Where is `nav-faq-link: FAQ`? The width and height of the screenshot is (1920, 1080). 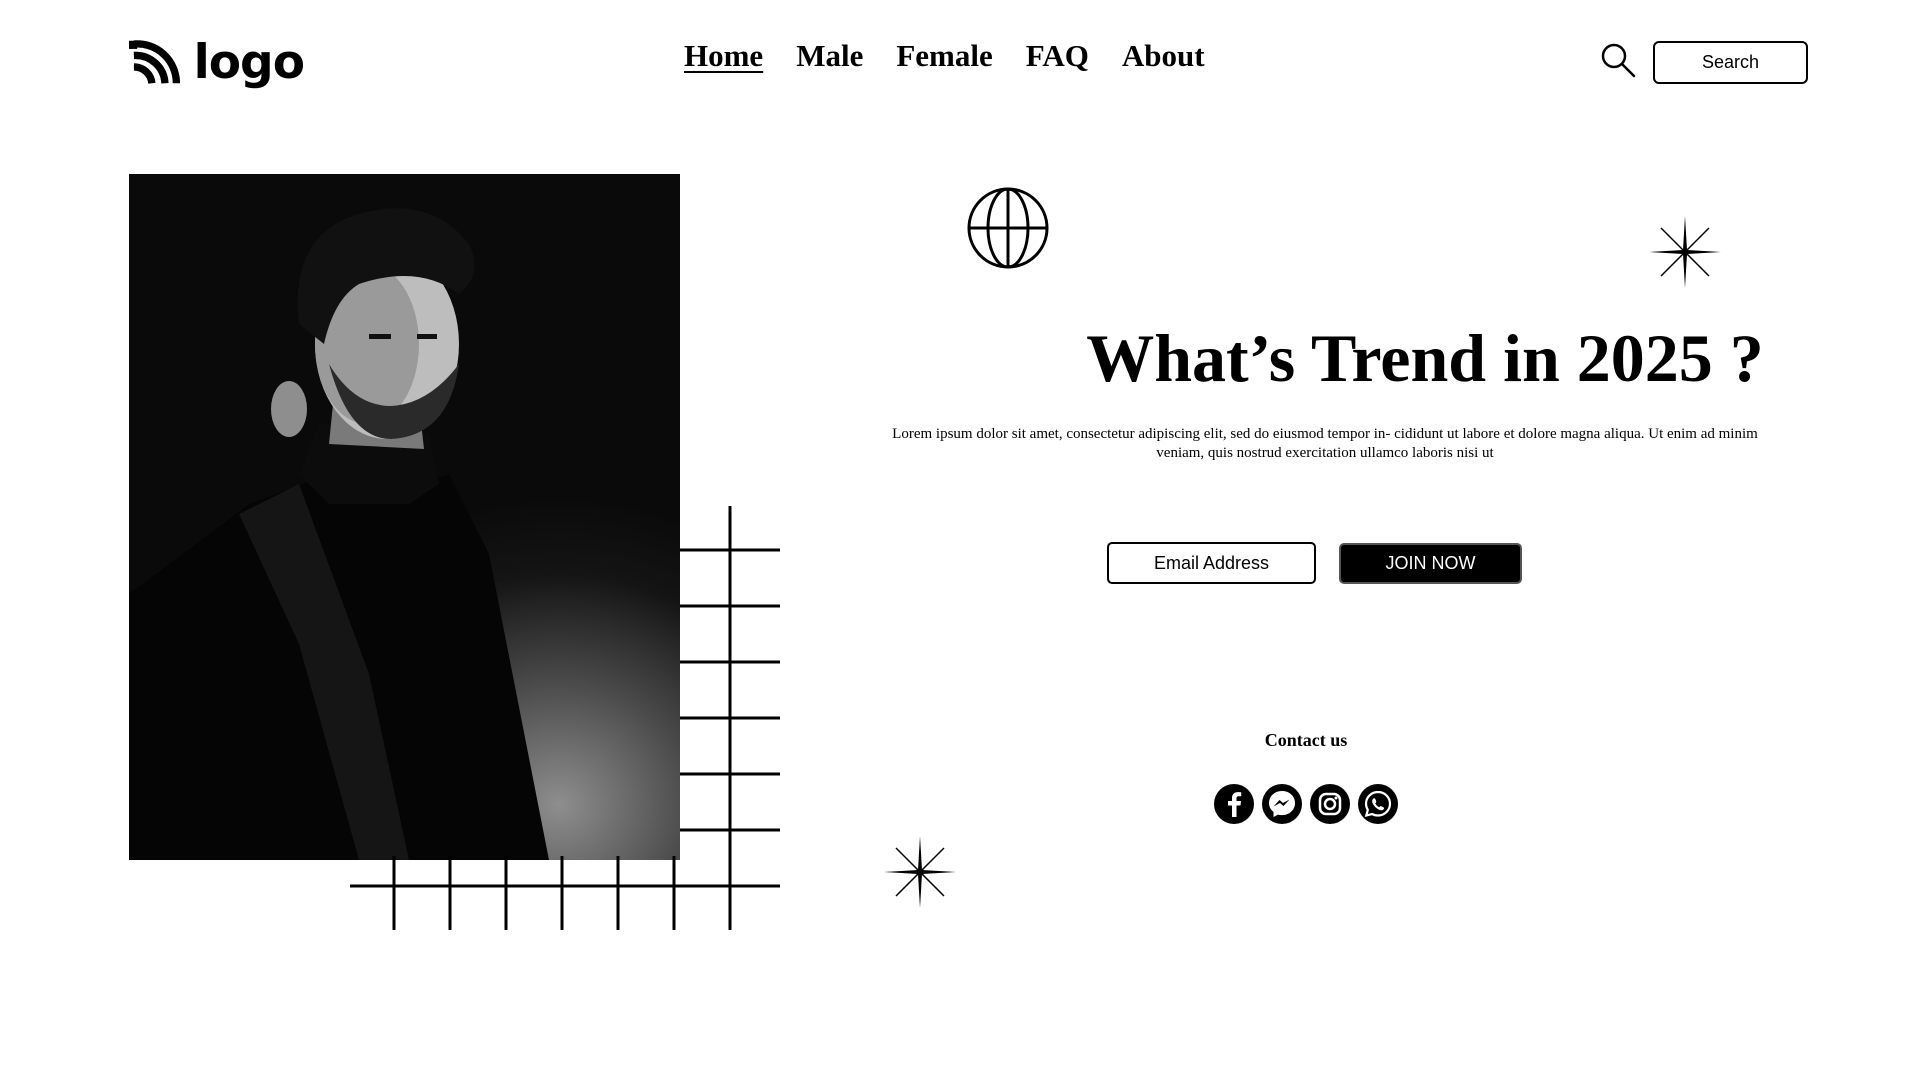
nav-faq-link: FAQ is located at coordinates (1057, 56).